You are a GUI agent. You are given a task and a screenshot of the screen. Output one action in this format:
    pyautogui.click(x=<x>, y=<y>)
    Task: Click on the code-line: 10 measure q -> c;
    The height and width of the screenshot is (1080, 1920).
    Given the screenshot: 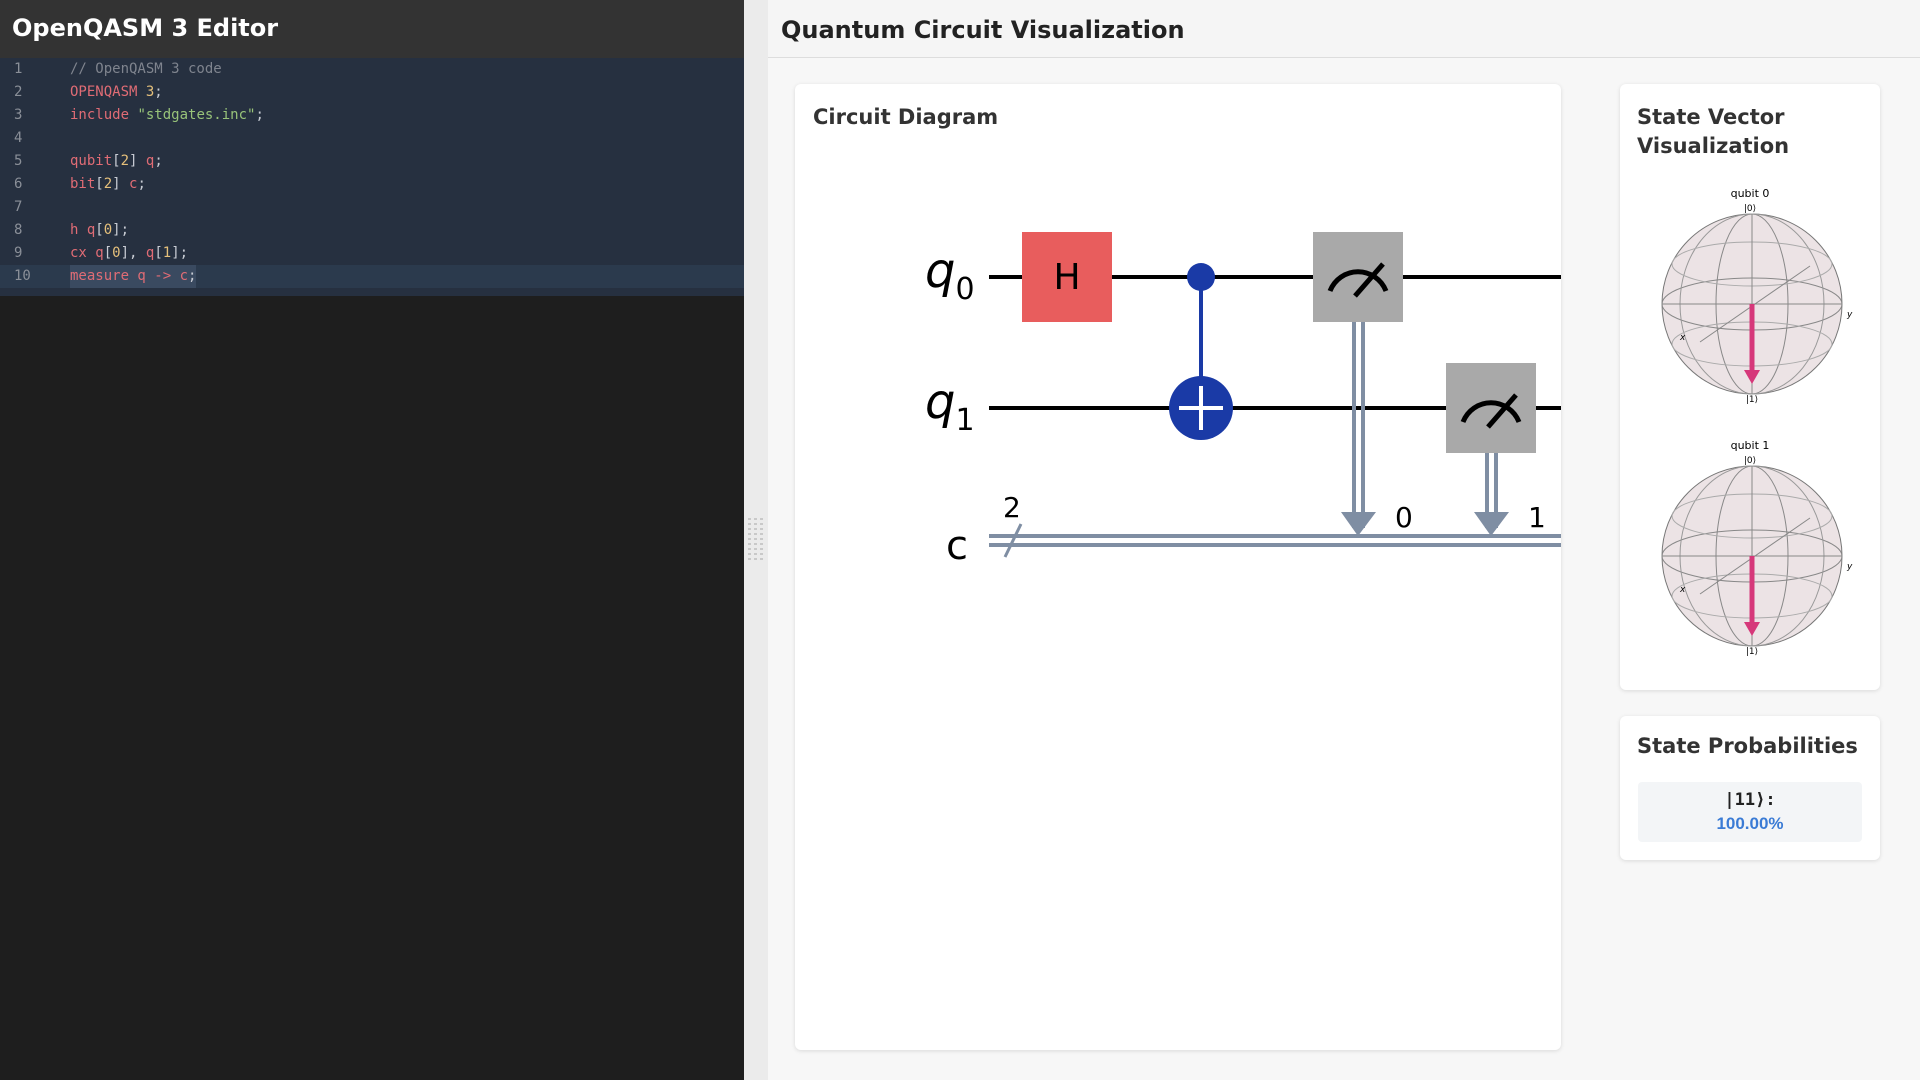 What is the action you would take?
    pyautogui.click(x=372, y=276)
    